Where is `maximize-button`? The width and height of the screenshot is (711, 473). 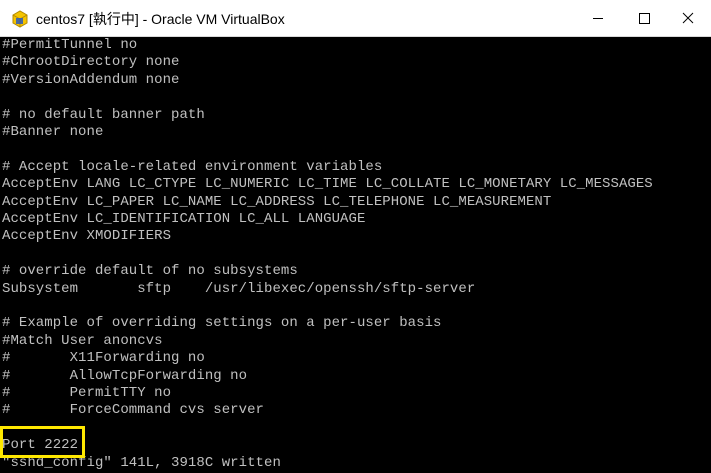 maximize-button is located at coordinates (644, 18).